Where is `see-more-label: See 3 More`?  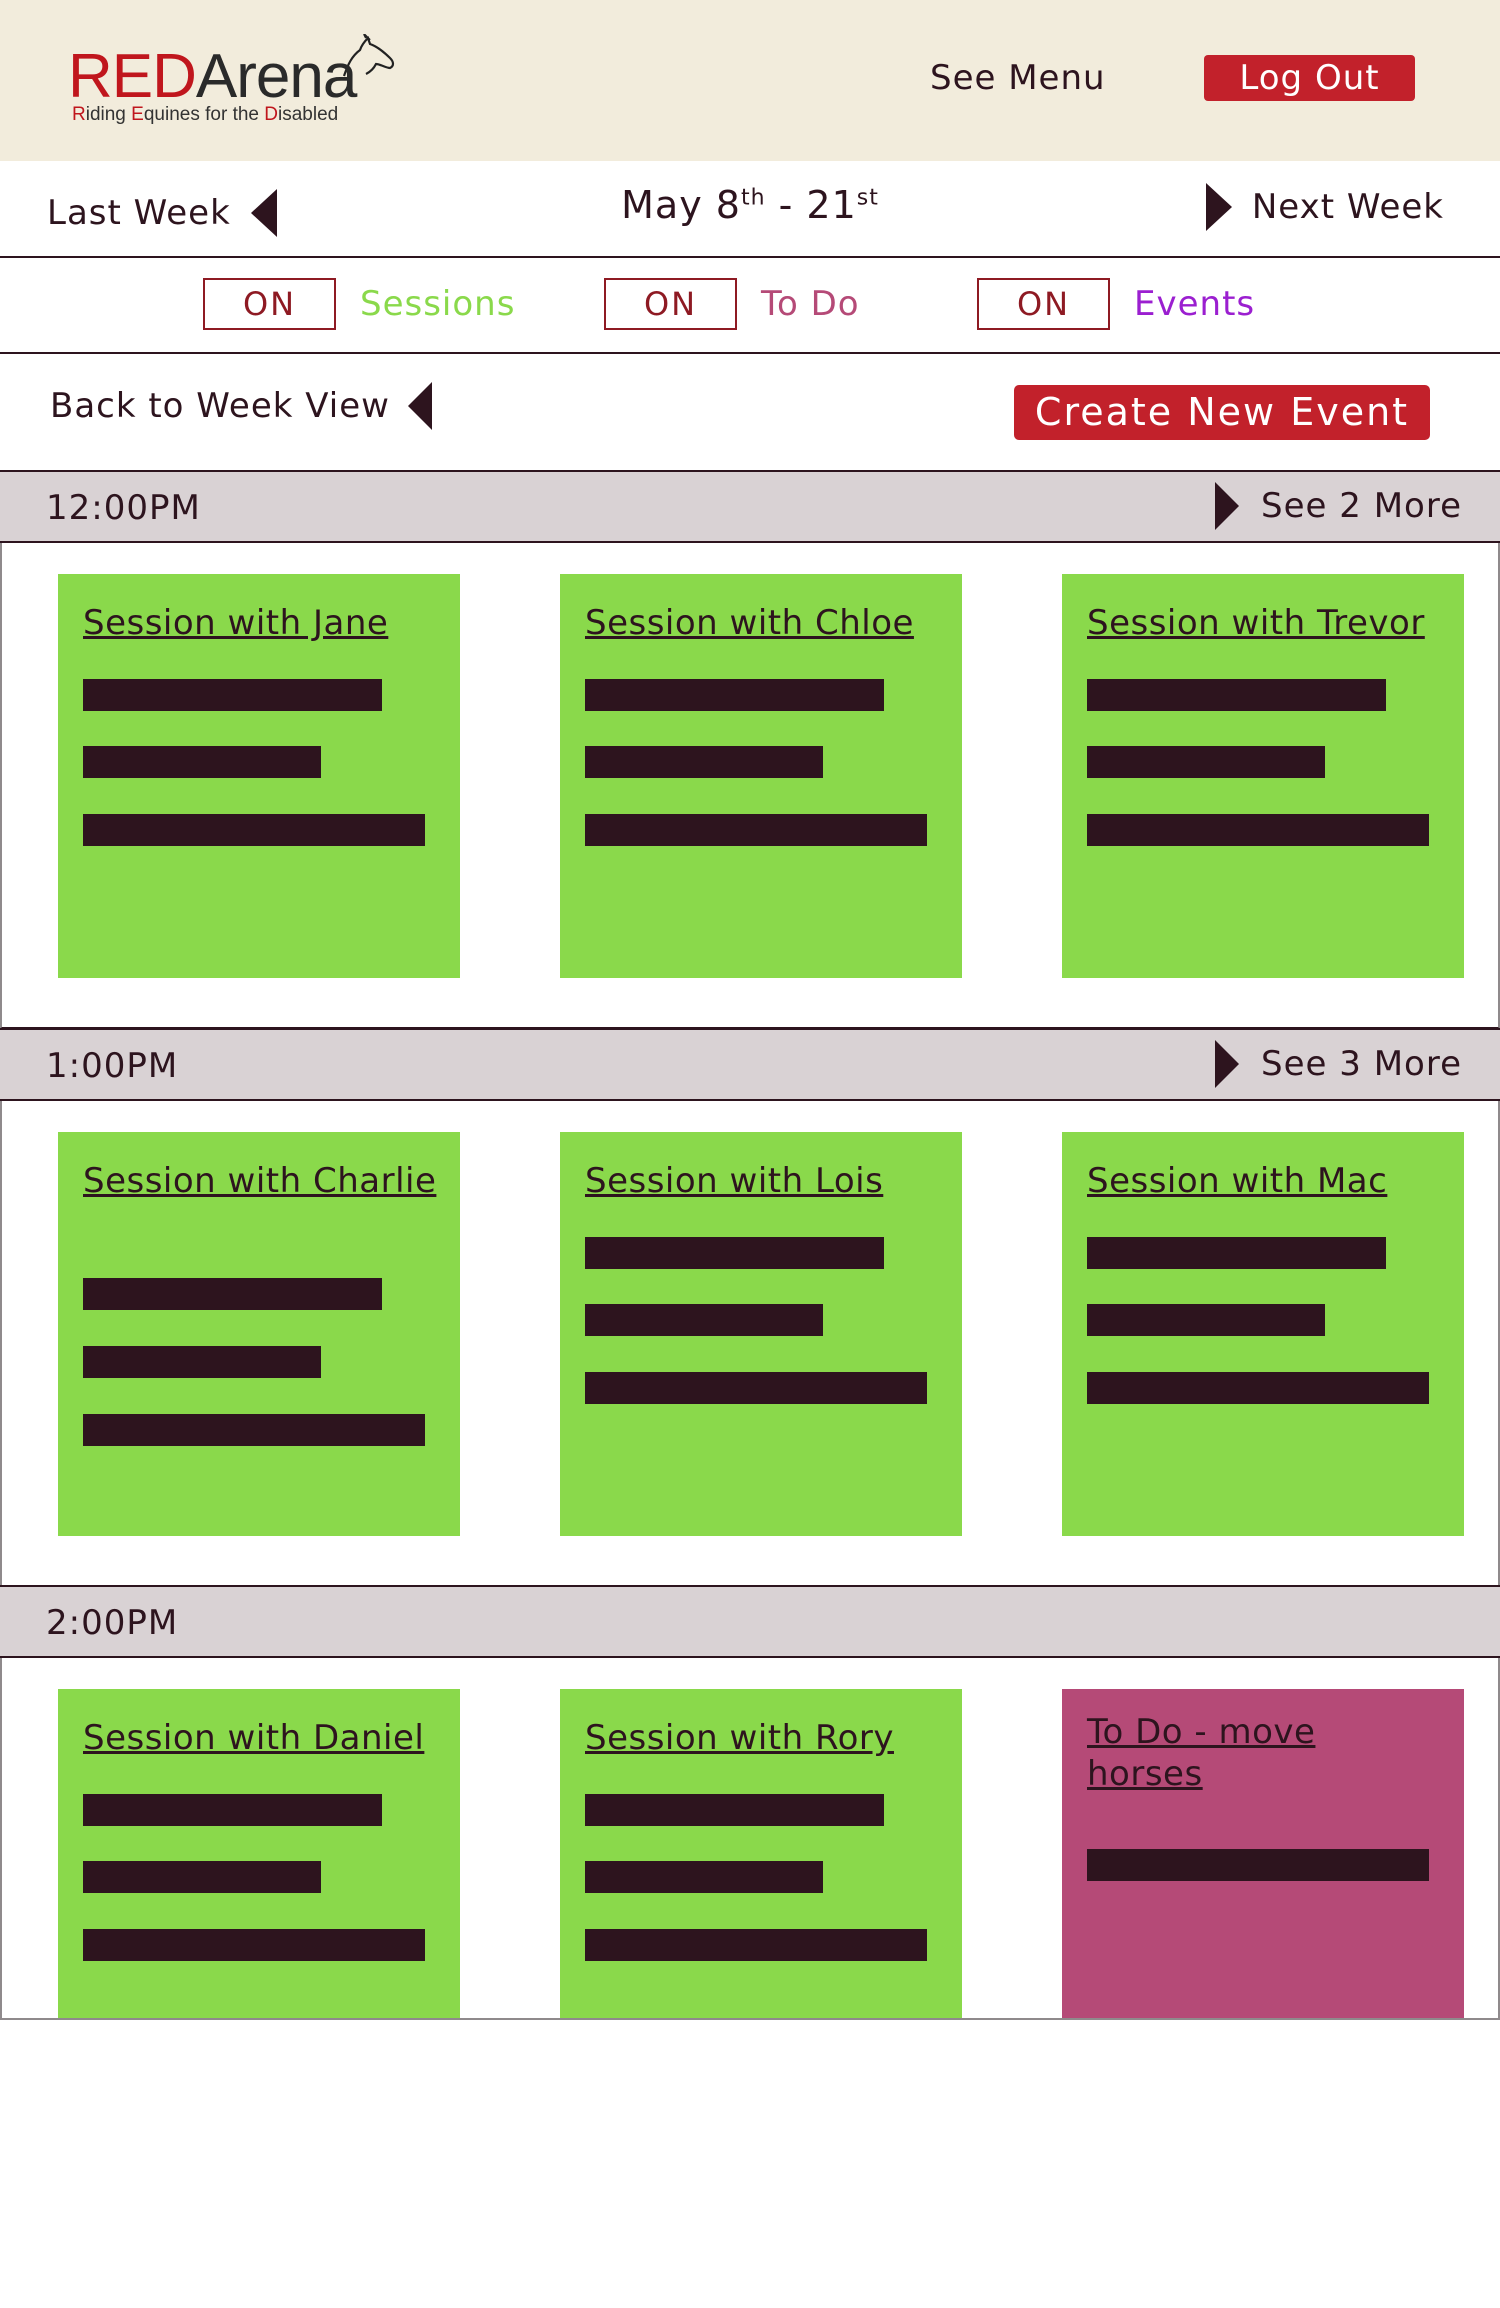
see-more-label: See 3 More is located at coordinates (1361, 1064).